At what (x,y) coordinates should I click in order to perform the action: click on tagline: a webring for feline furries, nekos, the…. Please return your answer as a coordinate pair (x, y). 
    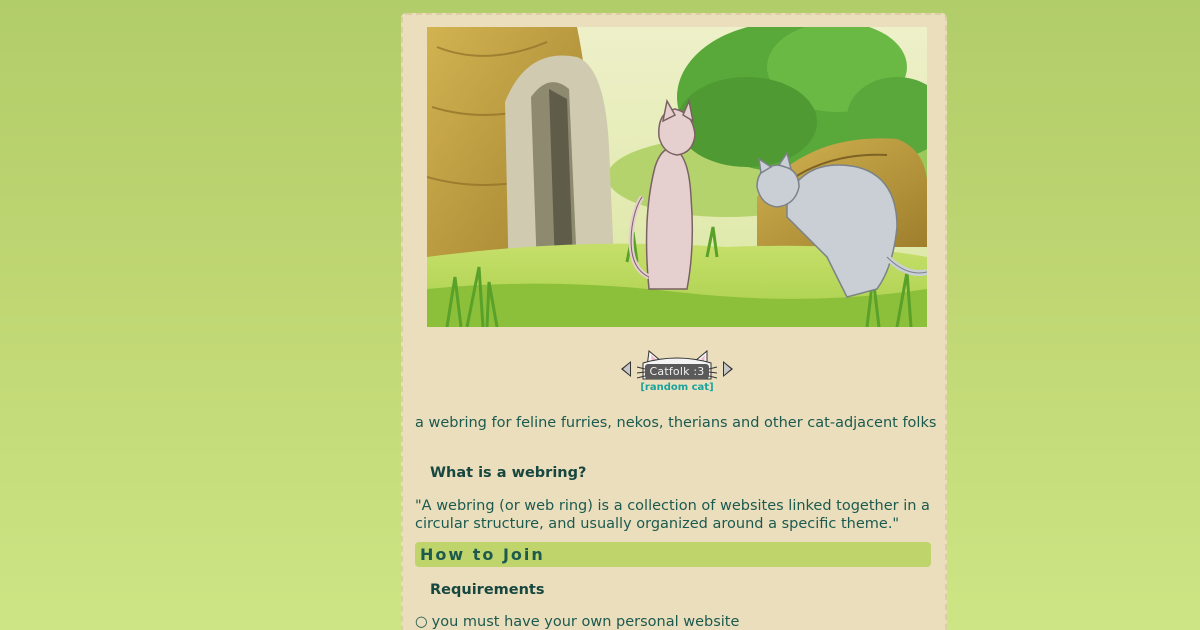
    Looking at the image, I should click on (676, 423).